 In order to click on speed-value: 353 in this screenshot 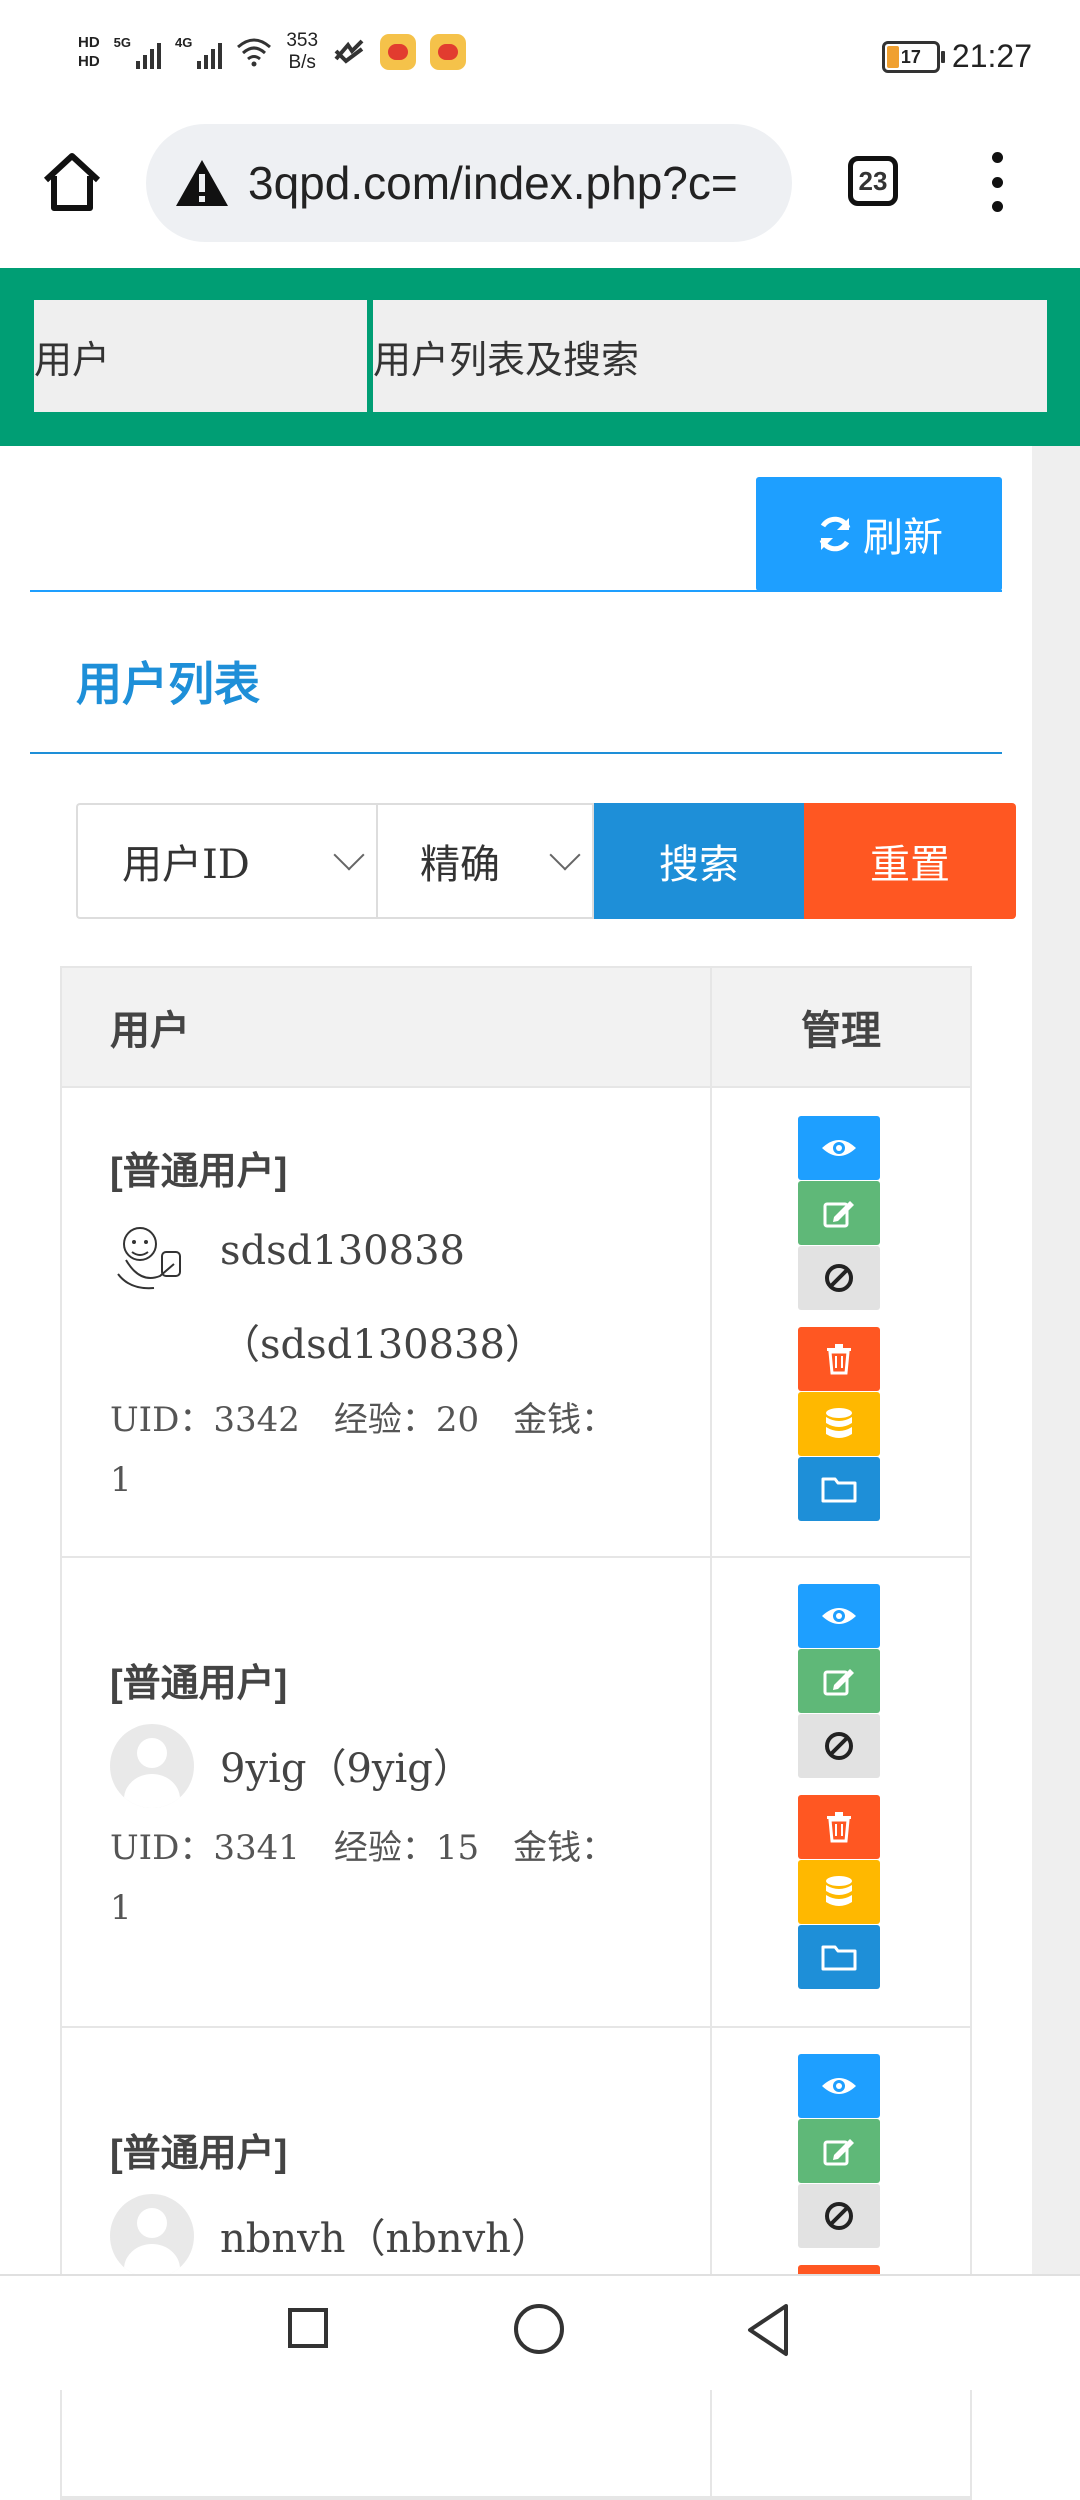, I will do `click(302, 40)`.